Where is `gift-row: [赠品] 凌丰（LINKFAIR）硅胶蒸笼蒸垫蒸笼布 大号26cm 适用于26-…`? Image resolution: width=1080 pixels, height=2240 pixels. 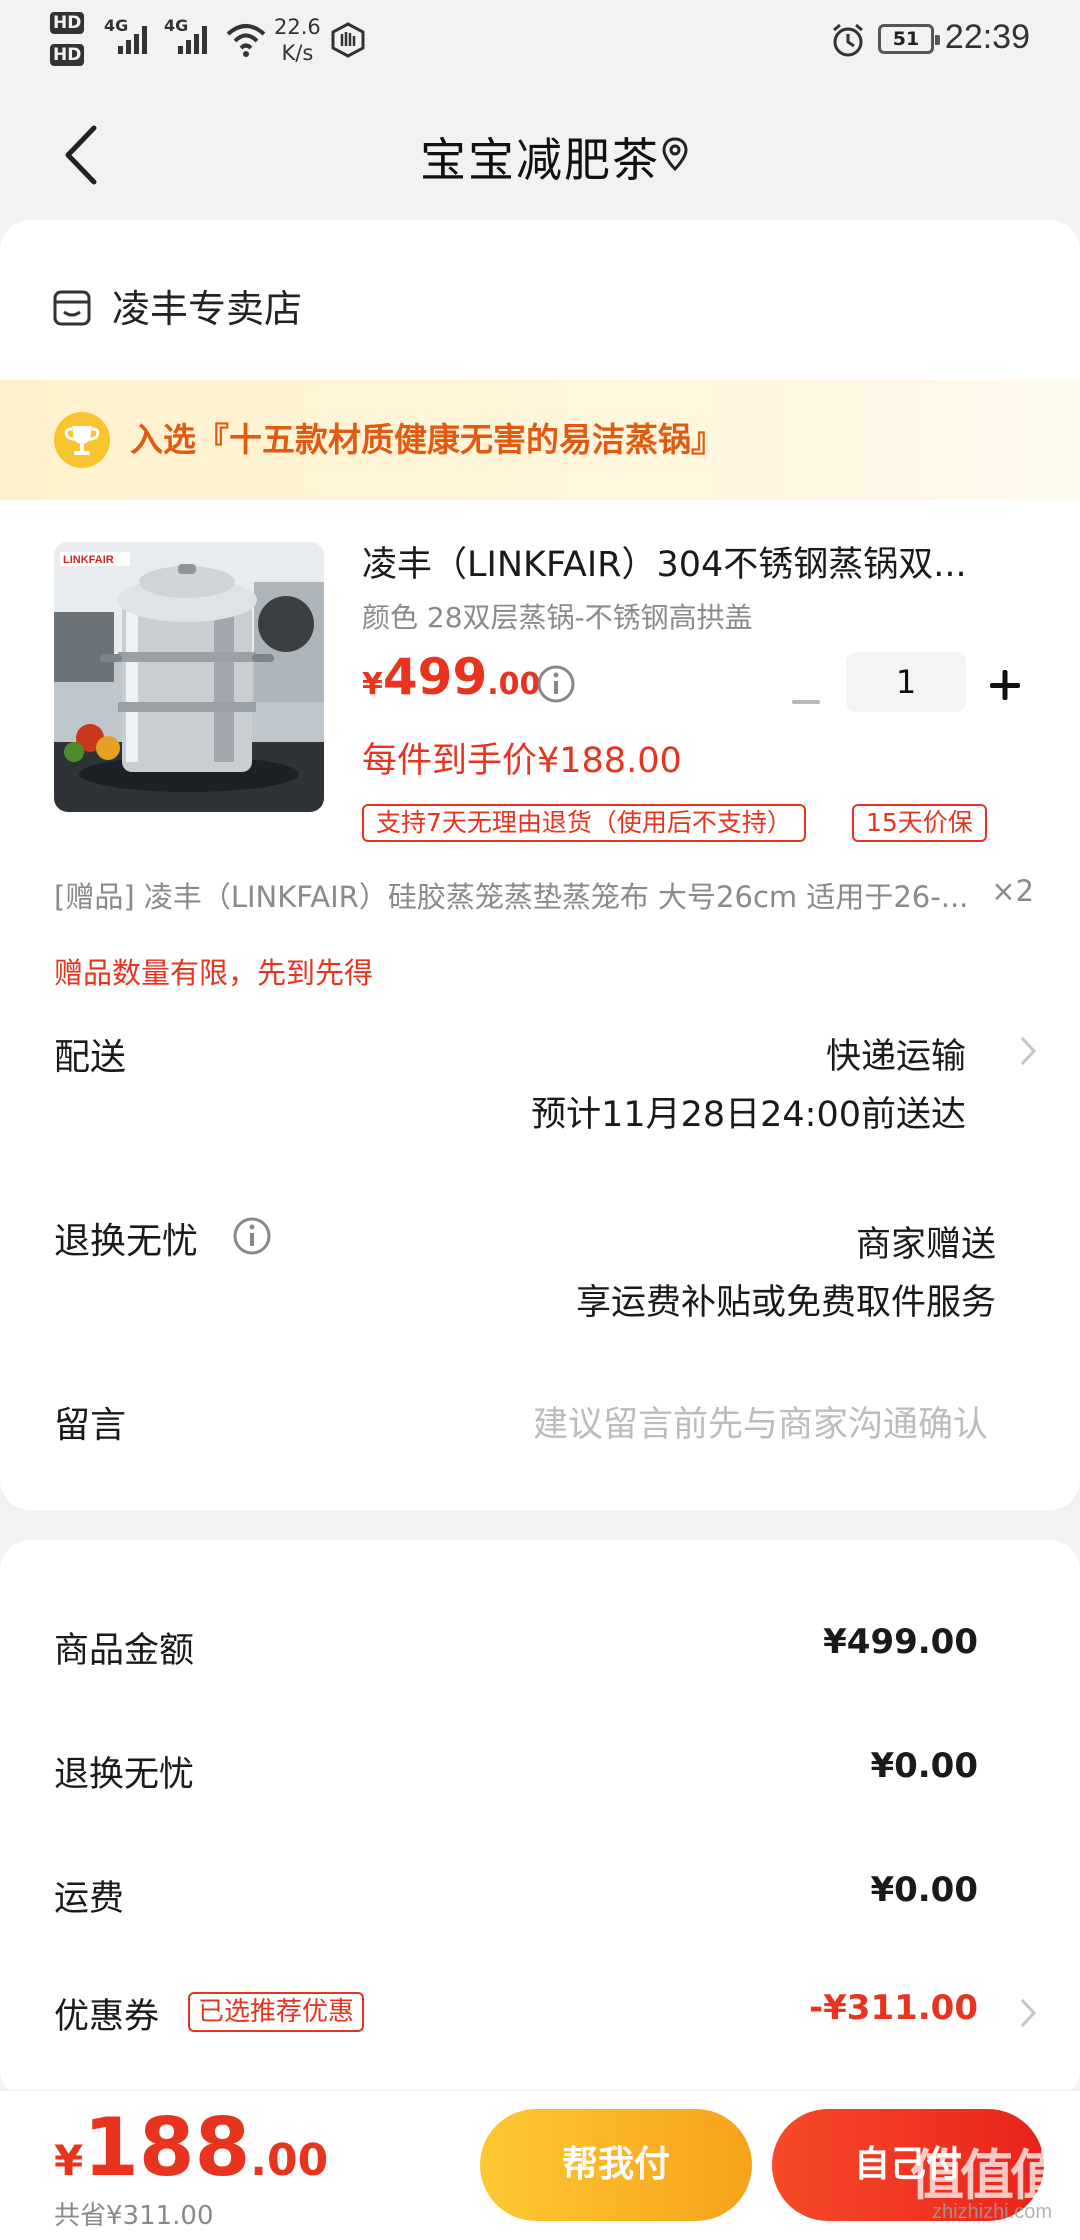 gift-row: [赠品] 凌丰（LINKFAIR）硅胶蒸笼蒸垫蒸笼布 大号26cm 适用于26-… is located at coordinates (544, 895).